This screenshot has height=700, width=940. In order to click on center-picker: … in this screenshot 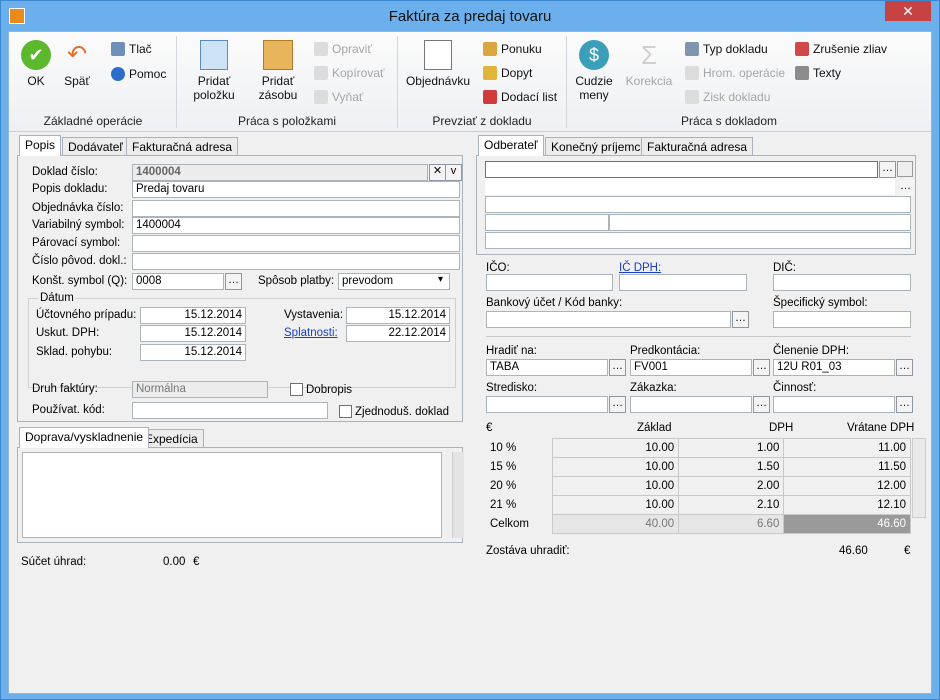, I will do `click(617, 404)`.